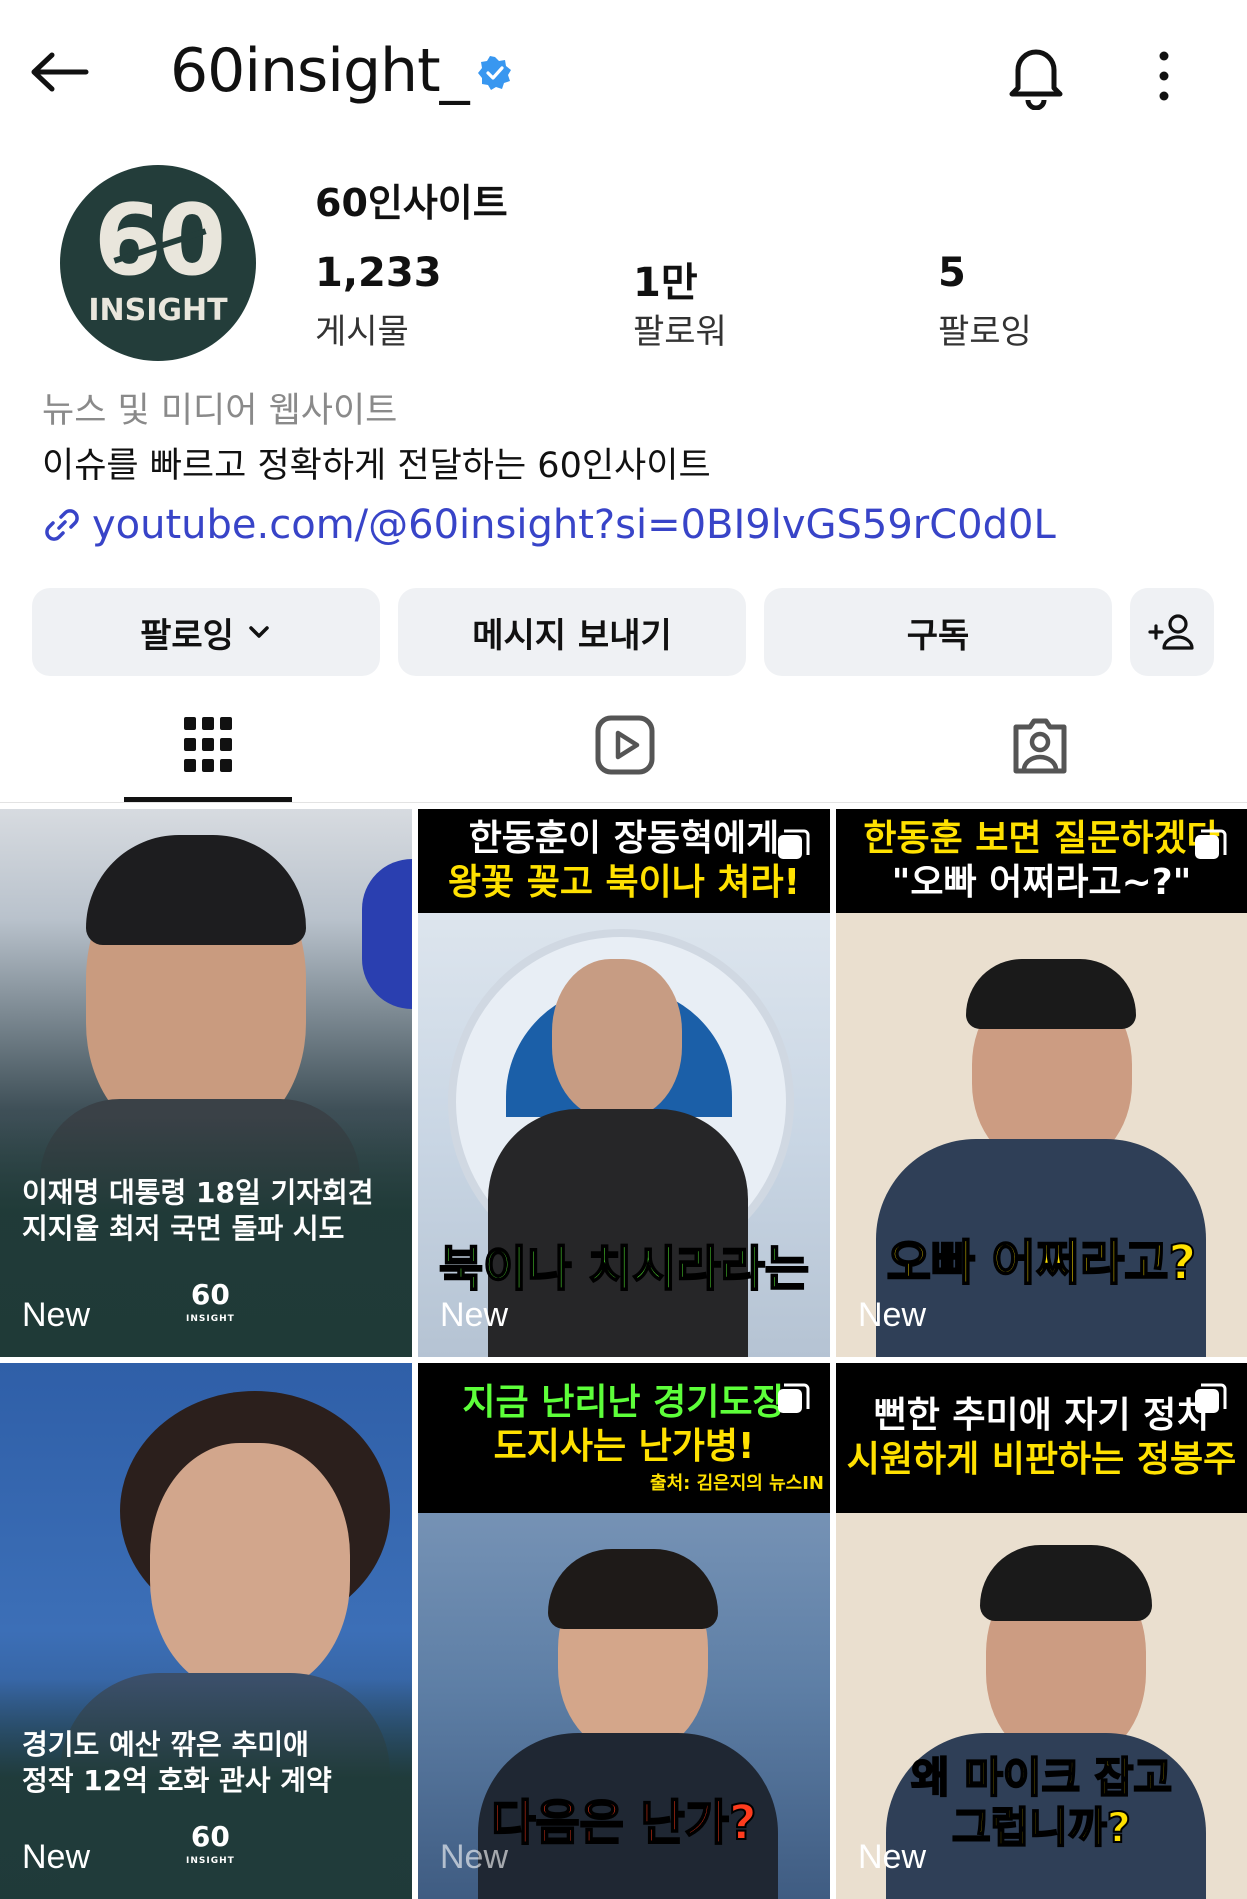 This screenshot has width=1247, height=1899. I want to click on profile-avatar: 60 INSIGHT, so click(158, 263).